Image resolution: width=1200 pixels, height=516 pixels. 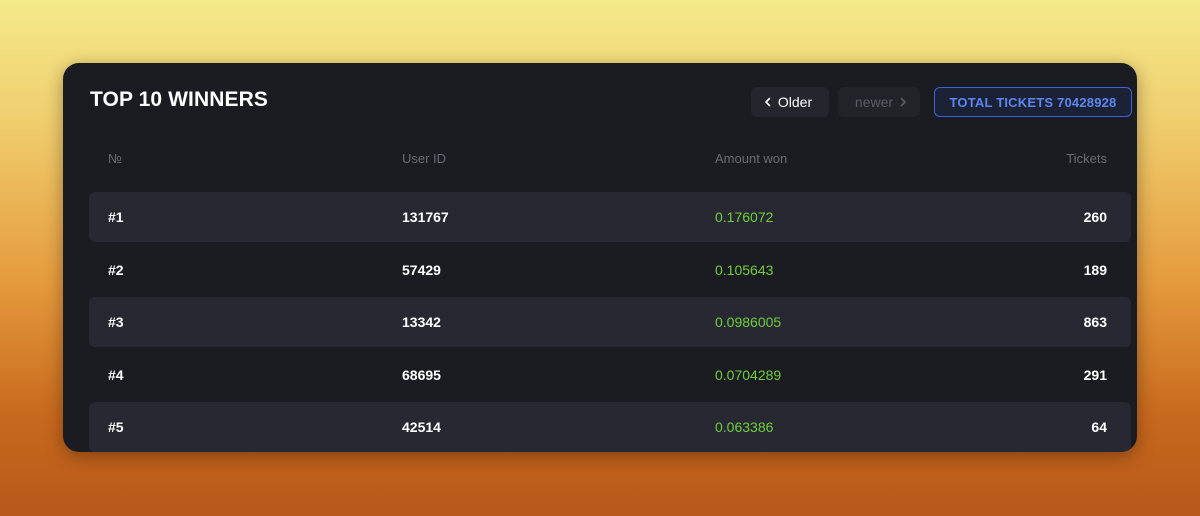 I want to click on row-tickets: 863, so click(x=1095, y=322).